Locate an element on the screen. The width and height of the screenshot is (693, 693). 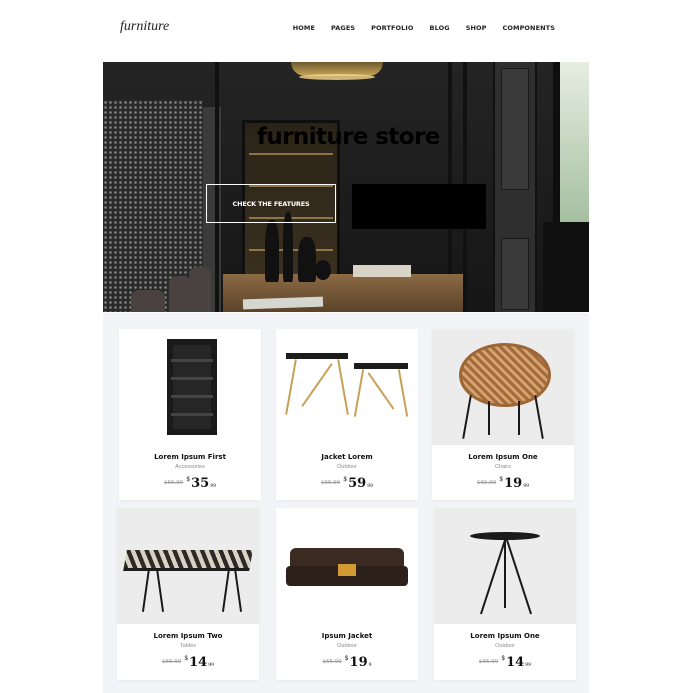
product-price: $65.99 $3599 is located at coordinates (190, 481).